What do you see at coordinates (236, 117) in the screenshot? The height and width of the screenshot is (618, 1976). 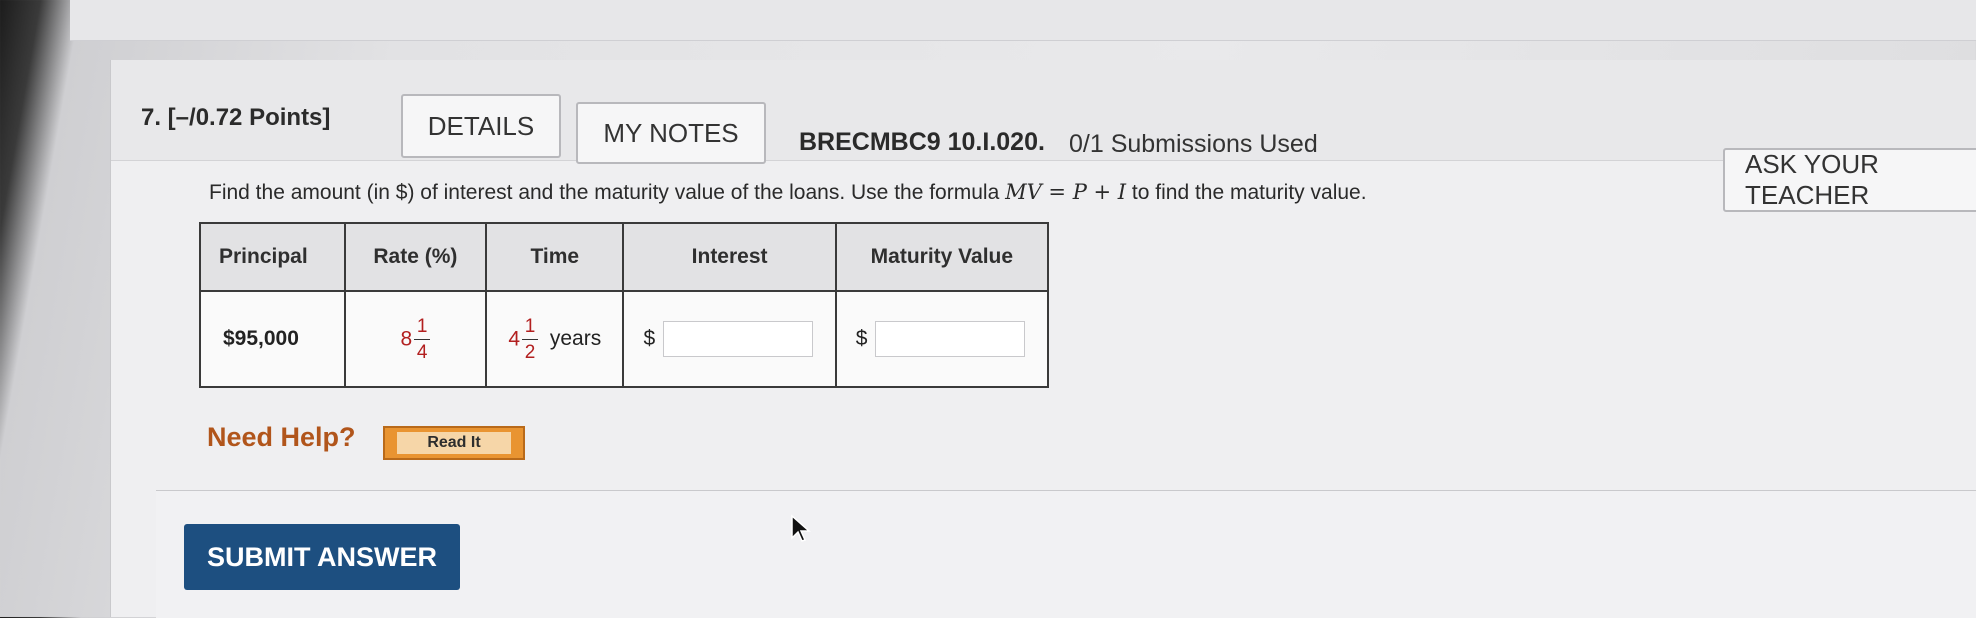 I see `question-number-points: 7. [–/0.72 Points]` at bounding box center [236, 117].